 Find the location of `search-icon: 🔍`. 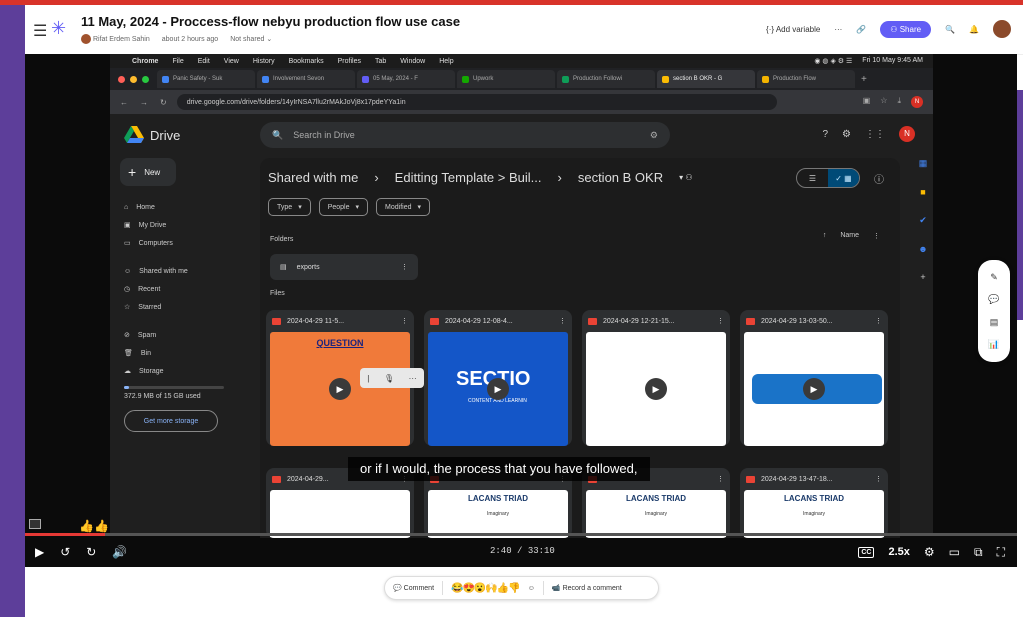

search-icon: 🔍 is located at coordinates (950, 29).